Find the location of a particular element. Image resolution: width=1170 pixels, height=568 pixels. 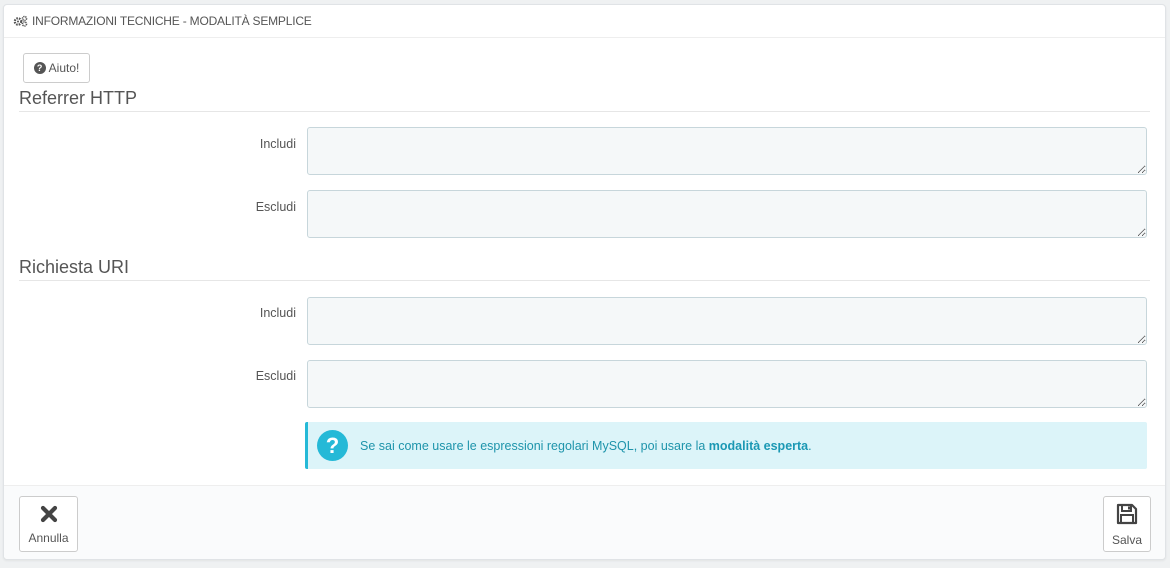

cancel-button: Annulla is located at coordinates (48, 524).